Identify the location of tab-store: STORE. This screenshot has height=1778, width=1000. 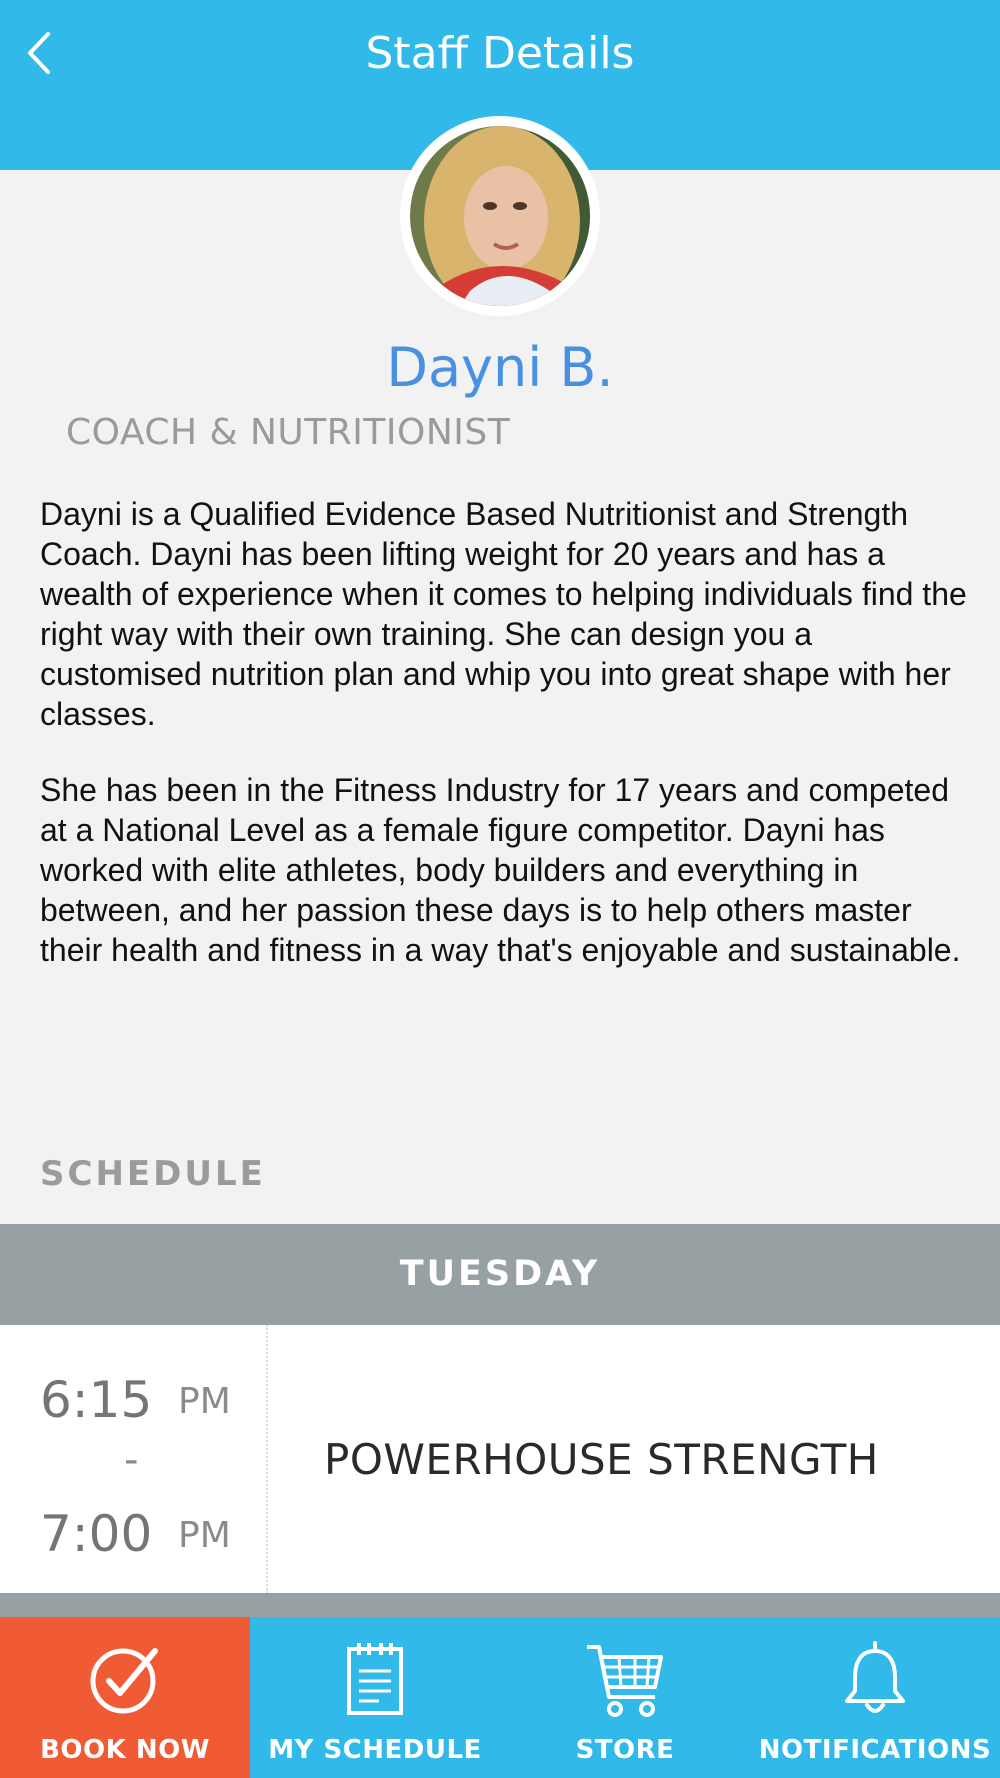
(625, 1697).